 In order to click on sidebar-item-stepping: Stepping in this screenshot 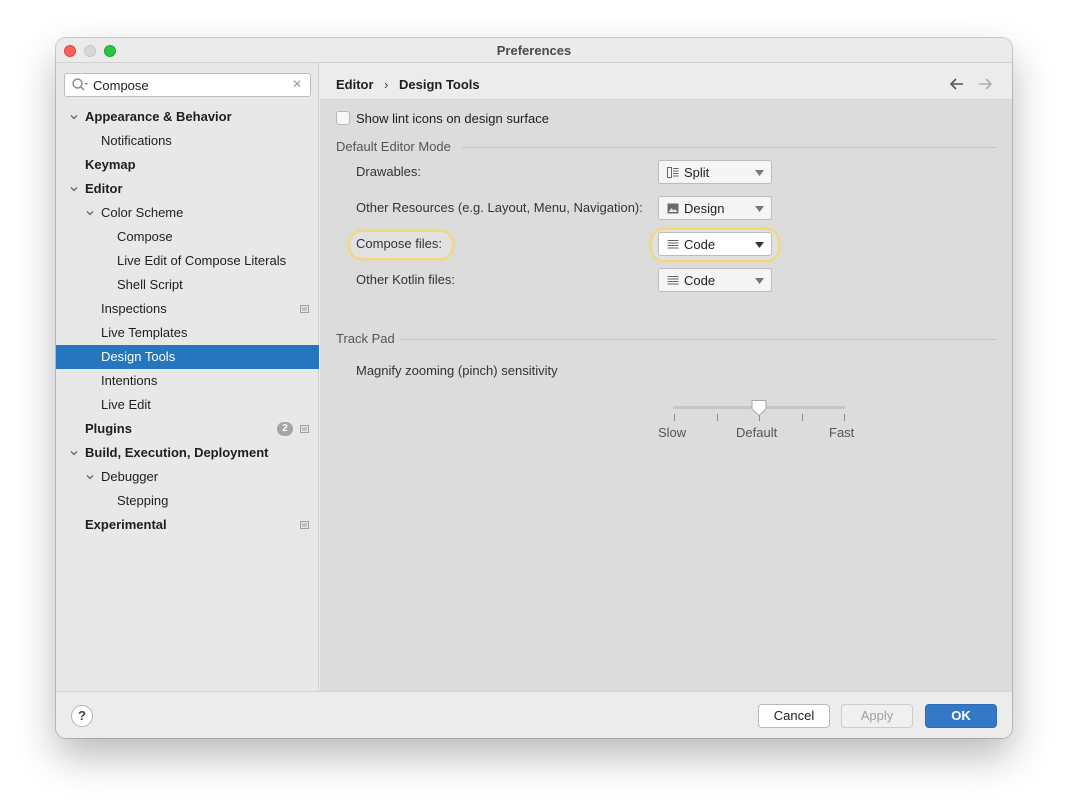, I will do `click(187, 501)`.